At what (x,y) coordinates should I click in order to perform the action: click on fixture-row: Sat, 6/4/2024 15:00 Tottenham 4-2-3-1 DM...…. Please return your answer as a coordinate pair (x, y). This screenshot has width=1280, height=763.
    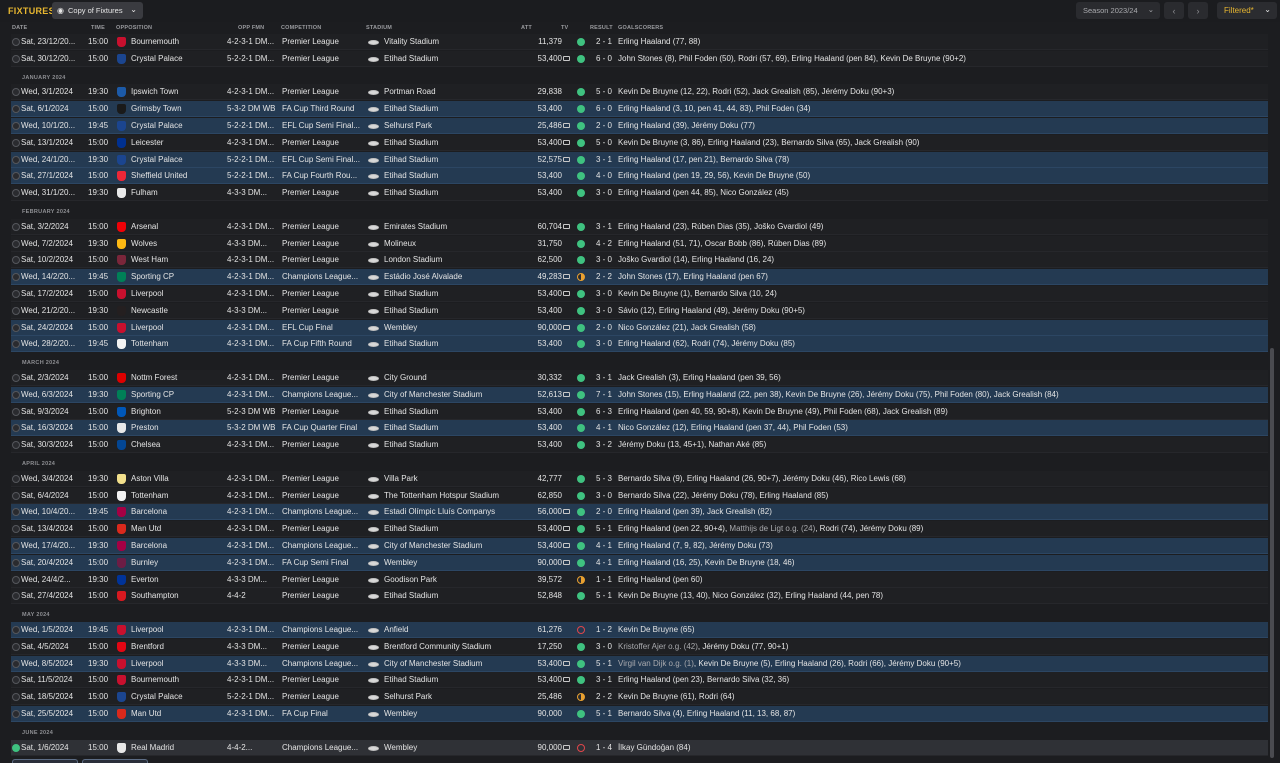
    Looking at the image, I should click on (639, 495).